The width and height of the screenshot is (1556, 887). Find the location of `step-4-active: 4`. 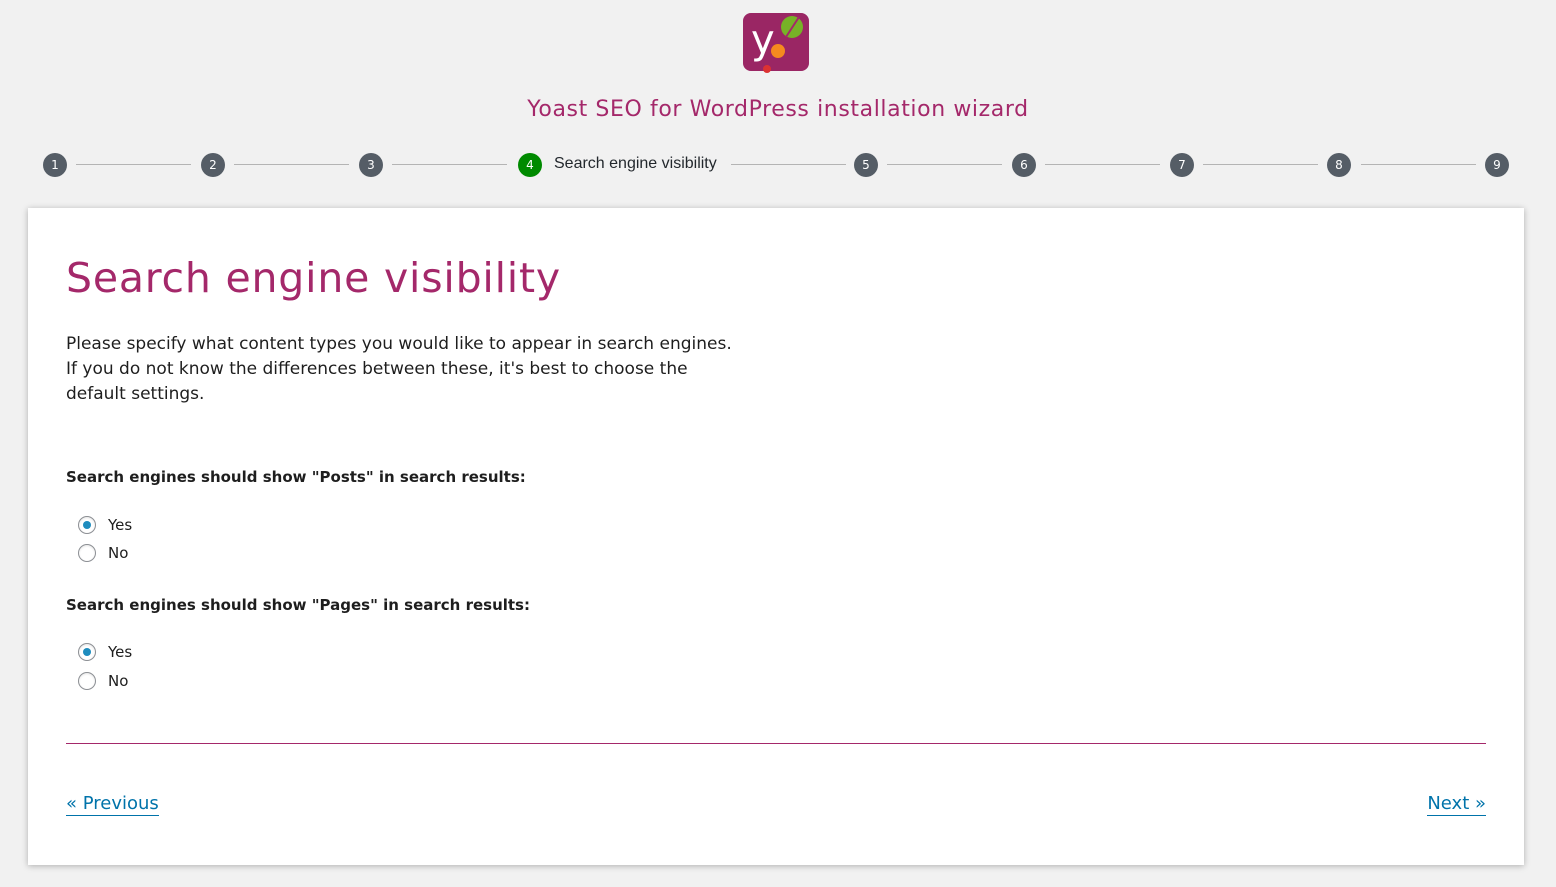

step-4-active: 4 is located at coordinates (530, 165).